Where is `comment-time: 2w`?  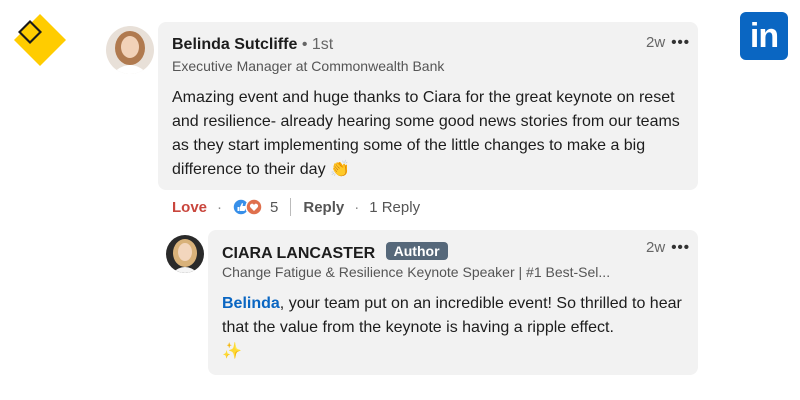 comment-time: 2w is located at coordinates (656, 42).